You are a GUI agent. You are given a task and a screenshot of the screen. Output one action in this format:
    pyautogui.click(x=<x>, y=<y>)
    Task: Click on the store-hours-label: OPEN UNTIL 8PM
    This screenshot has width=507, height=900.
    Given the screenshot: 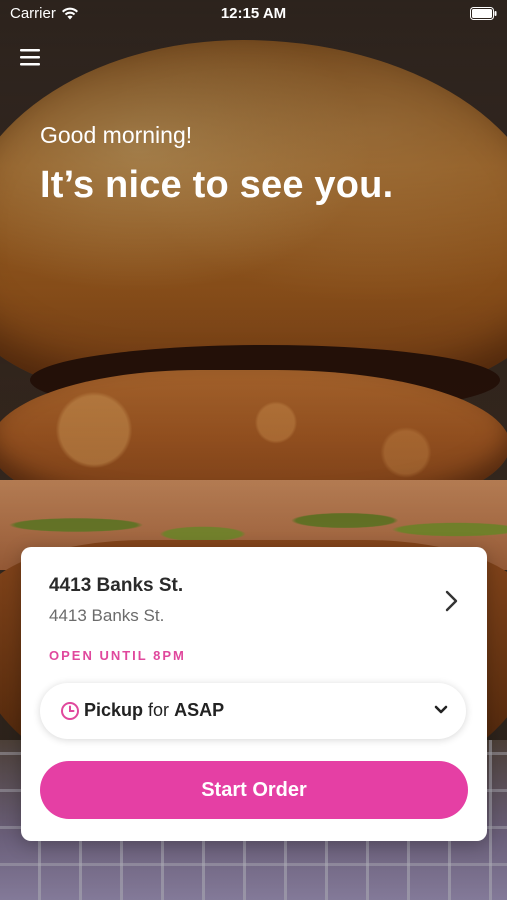 What is the action you would take?
    pyautogui.click(x=117, y=655)
    